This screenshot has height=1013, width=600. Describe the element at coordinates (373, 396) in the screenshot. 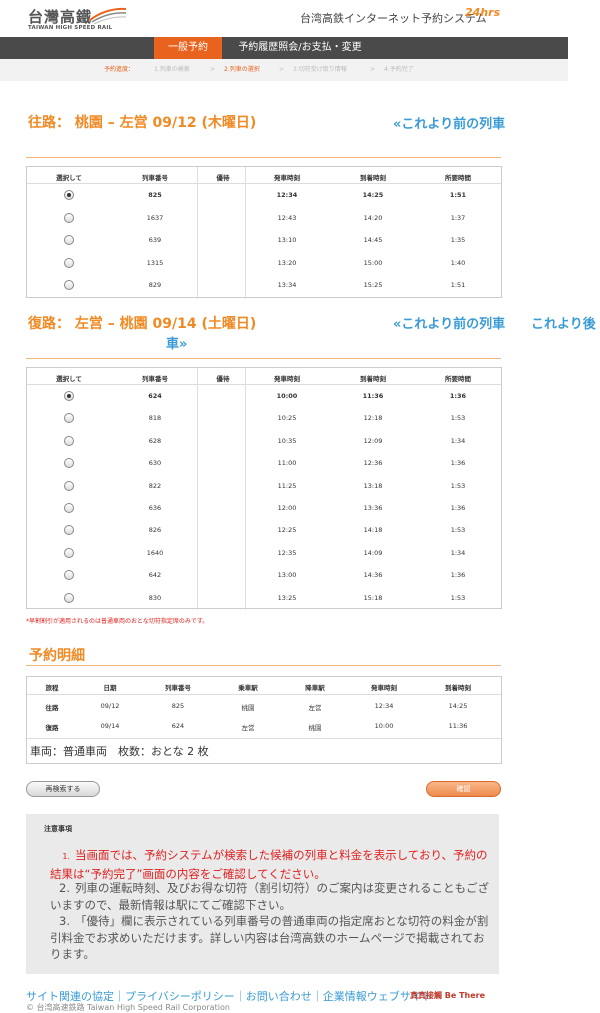

I see `train-arrive: 11:36` at that location.